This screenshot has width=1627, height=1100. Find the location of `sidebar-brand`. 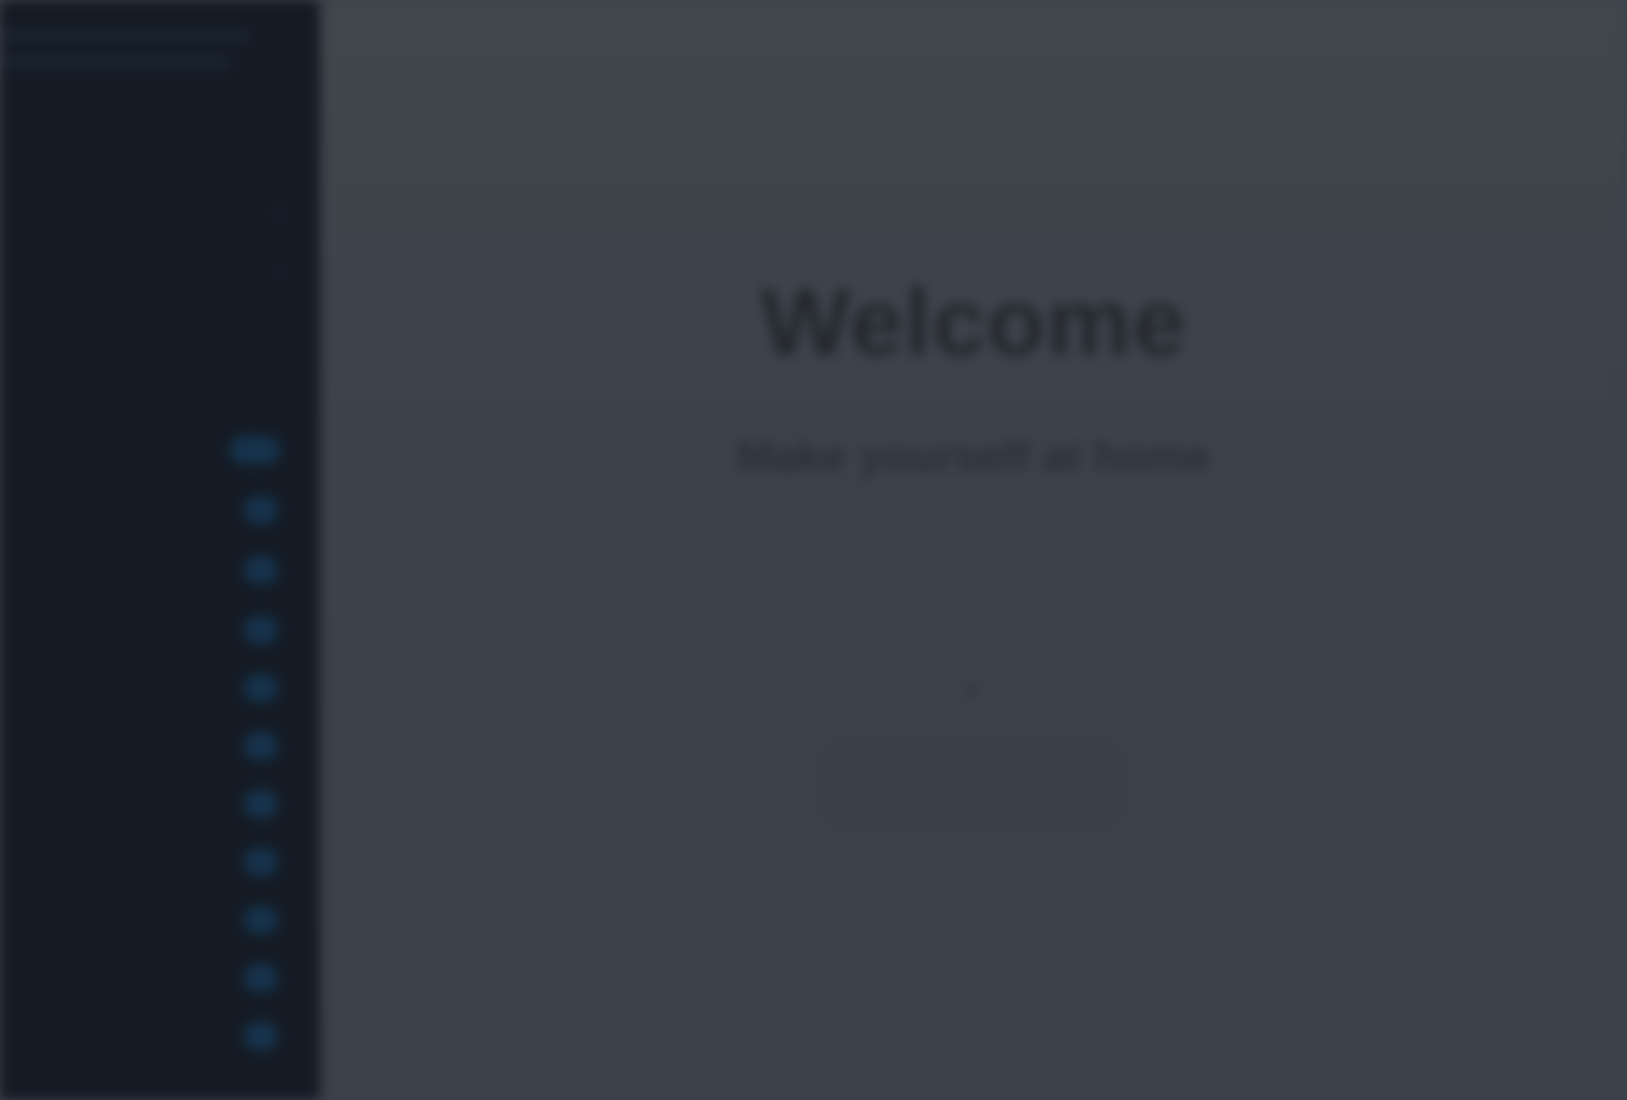

sidebar-brand is located at coordinates (130, 45).